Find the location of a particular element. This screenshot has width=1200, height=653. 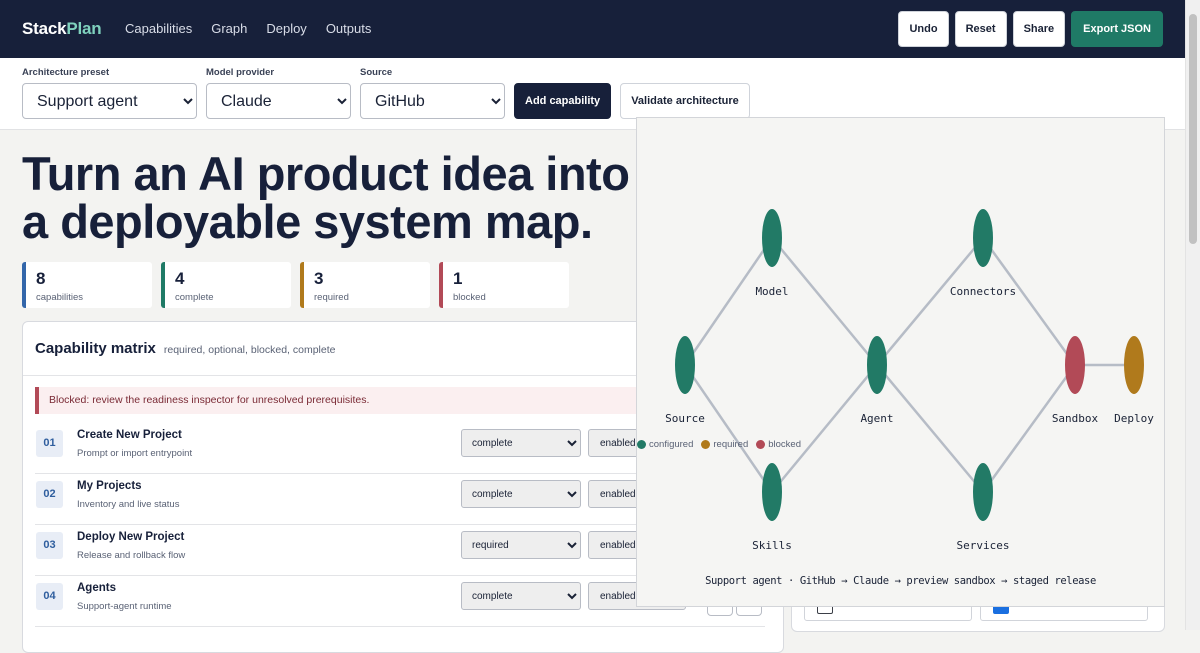

share-button: Share is located at coordinates (1039, 29).